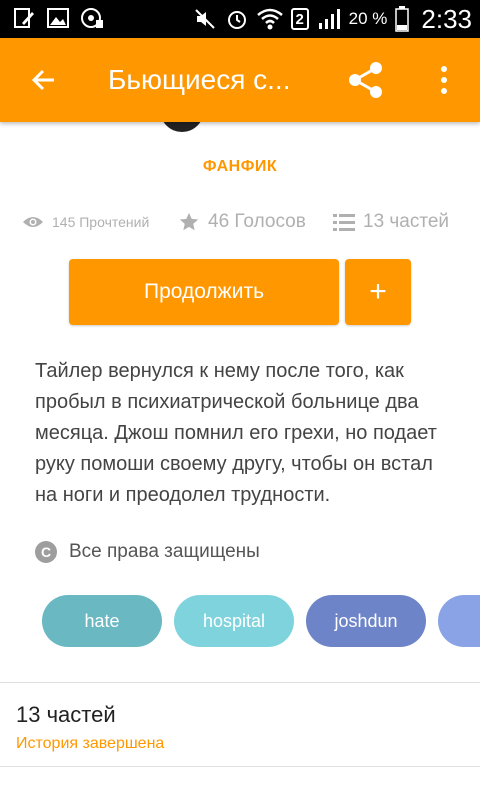  I want to click on votes-count: 46 Голосов, so click(257, 221).